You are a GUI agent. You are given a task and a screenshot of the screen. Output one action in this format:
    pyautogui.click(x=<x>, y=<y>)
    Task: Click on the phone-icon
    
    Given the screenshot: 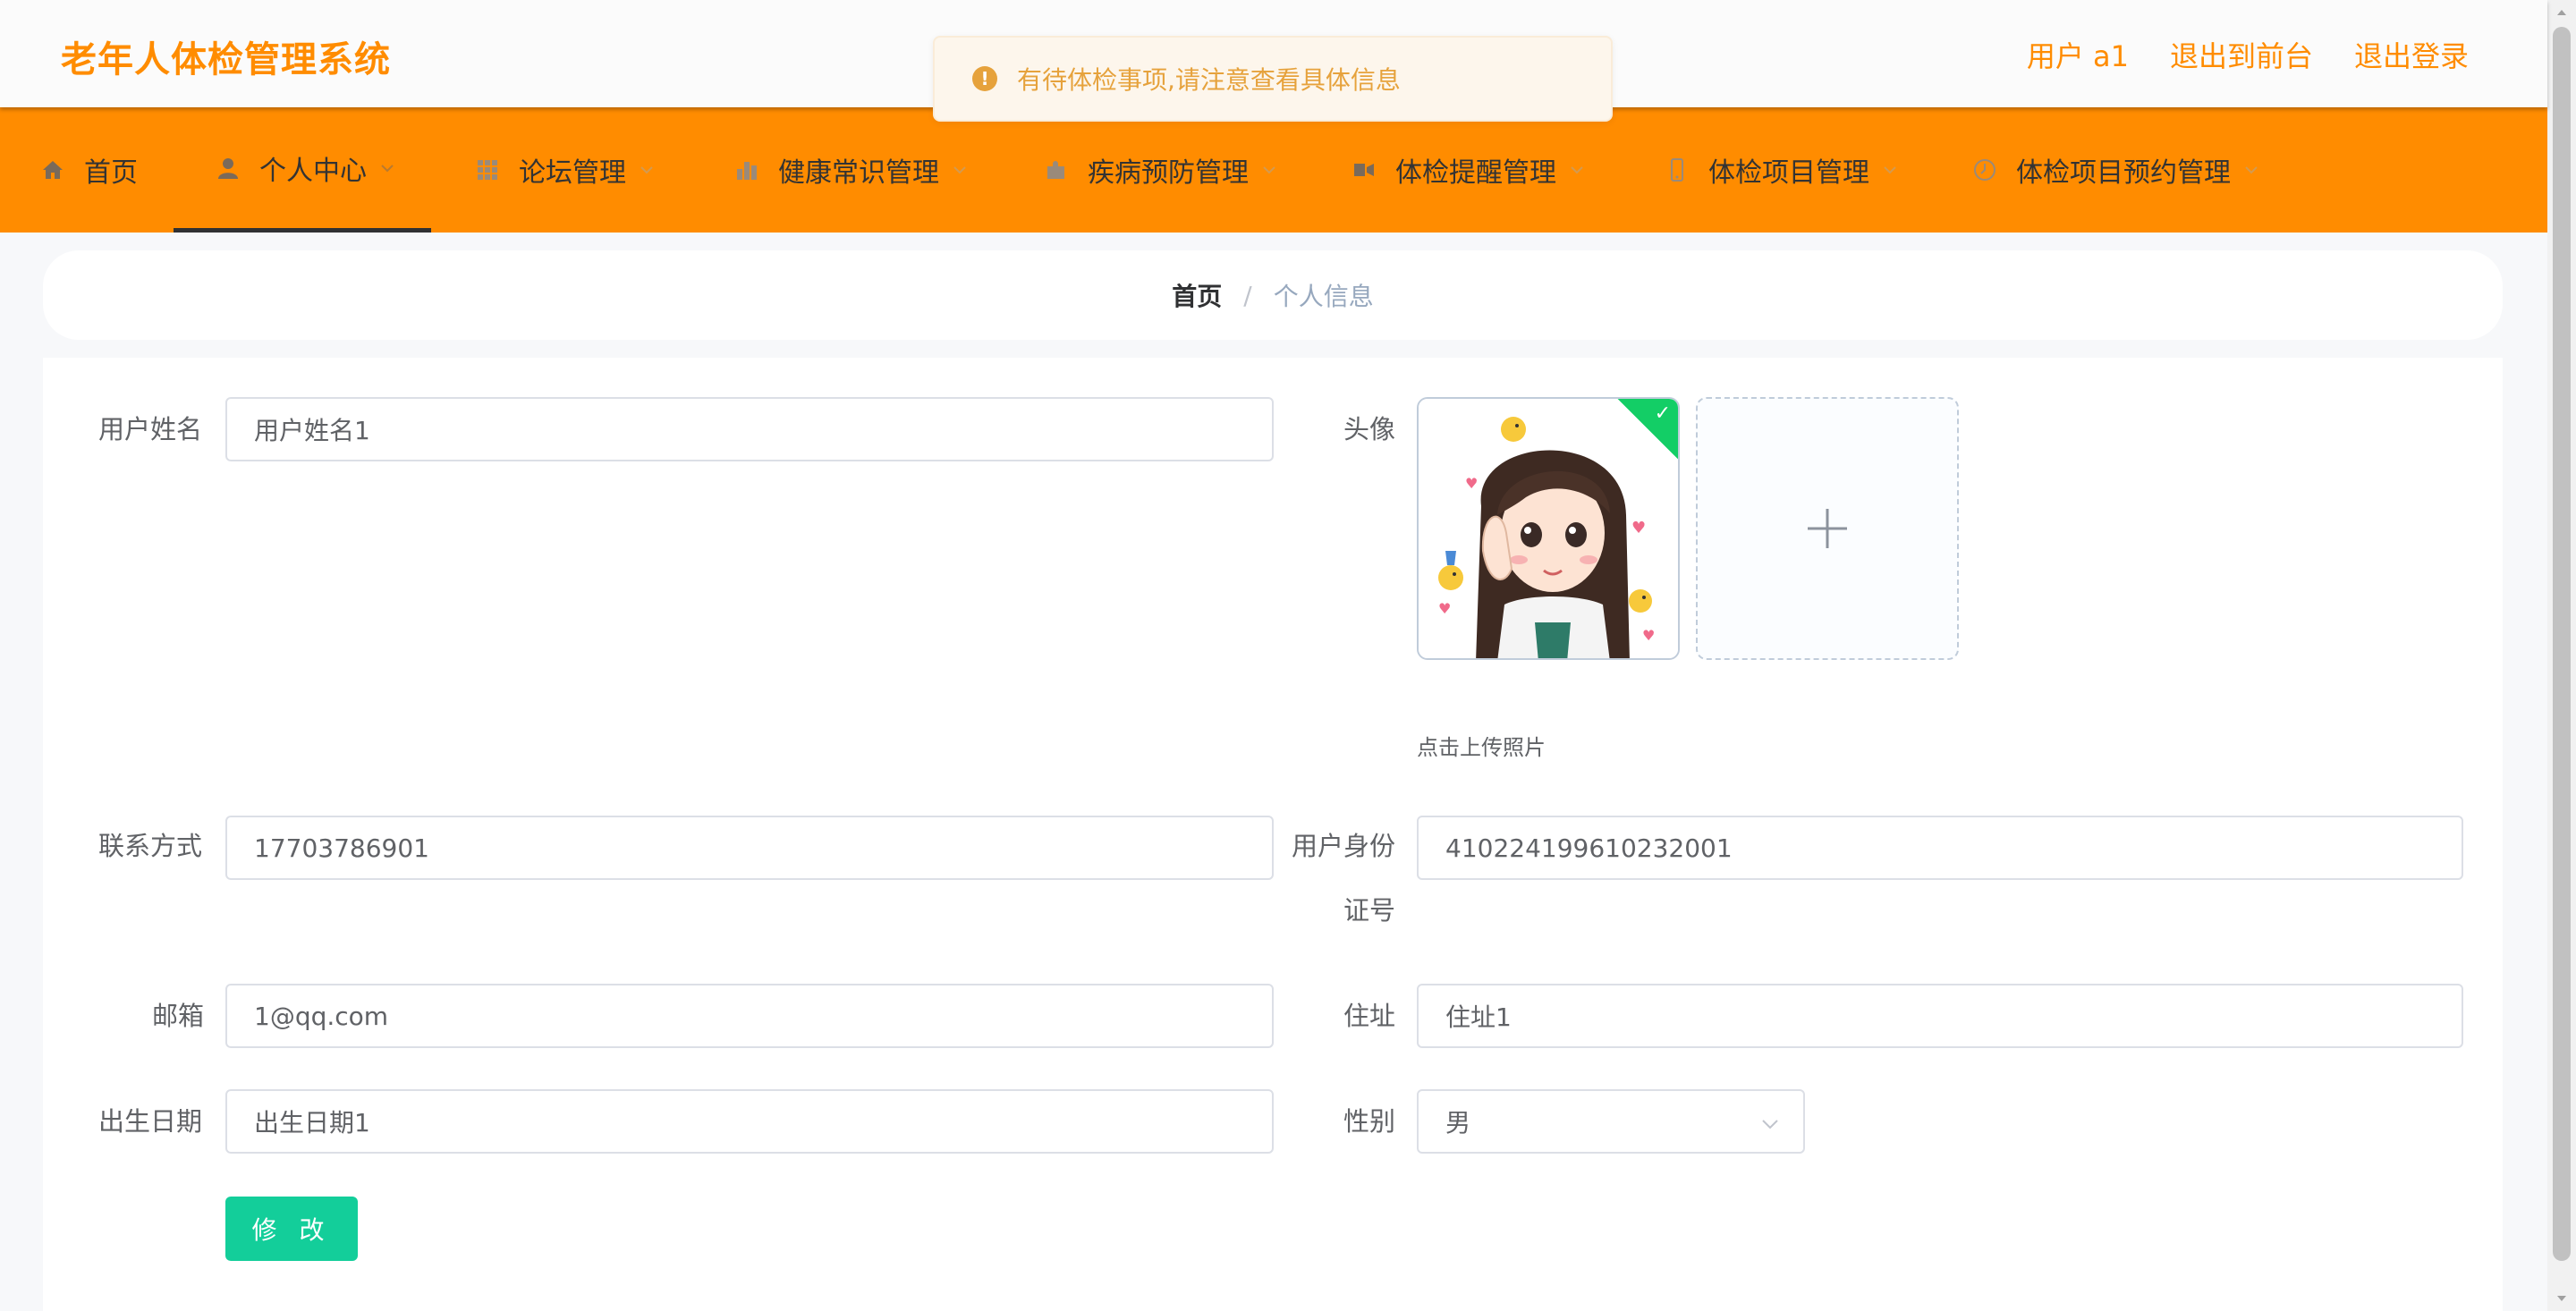 What is the action you would take?
    pyautogui.click(x=1677, y=170)
    